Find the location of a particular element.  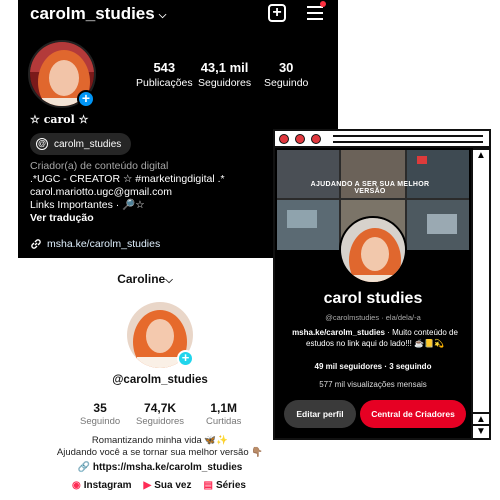

bio-link: msha.ke/carolm_studies is located at coordinates (338, 332).